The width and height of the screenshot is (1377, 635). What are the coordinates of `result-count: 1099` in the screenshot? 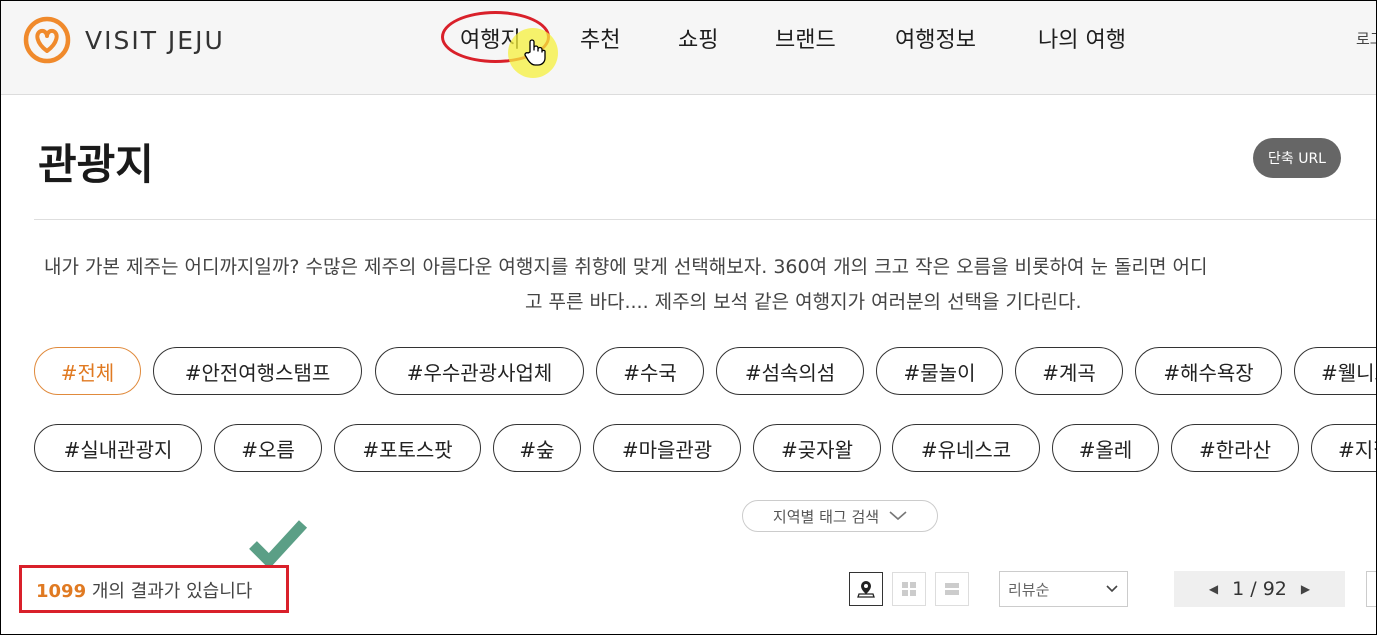 It's located at (61, 591).